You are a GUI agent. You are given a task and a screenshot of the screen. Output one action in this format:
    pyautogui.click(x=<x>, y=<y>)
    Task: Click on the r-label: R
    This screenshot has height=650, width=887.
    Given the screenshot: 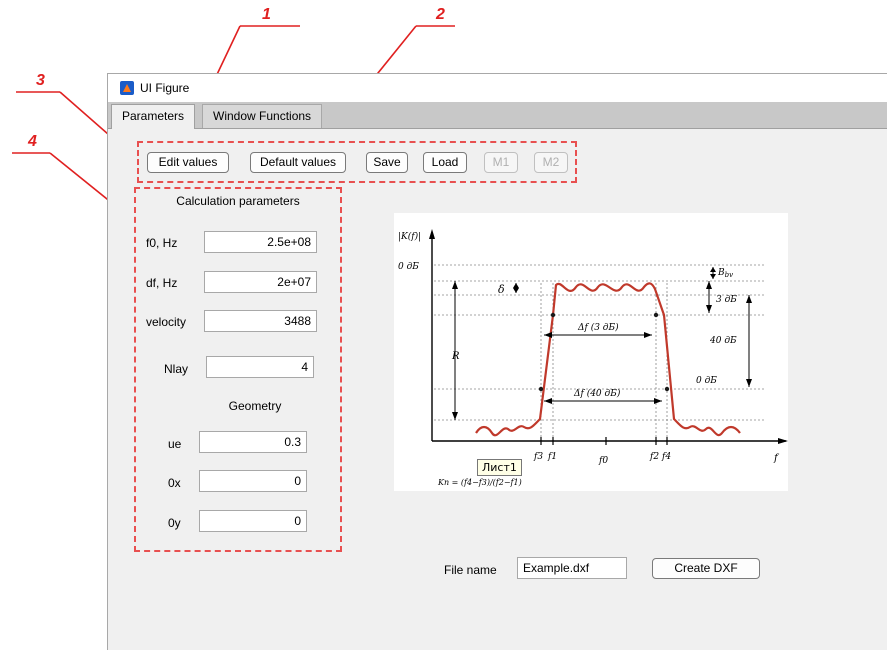 What is the action you would take?
    pyautogui.click(x=455, y=356)
    